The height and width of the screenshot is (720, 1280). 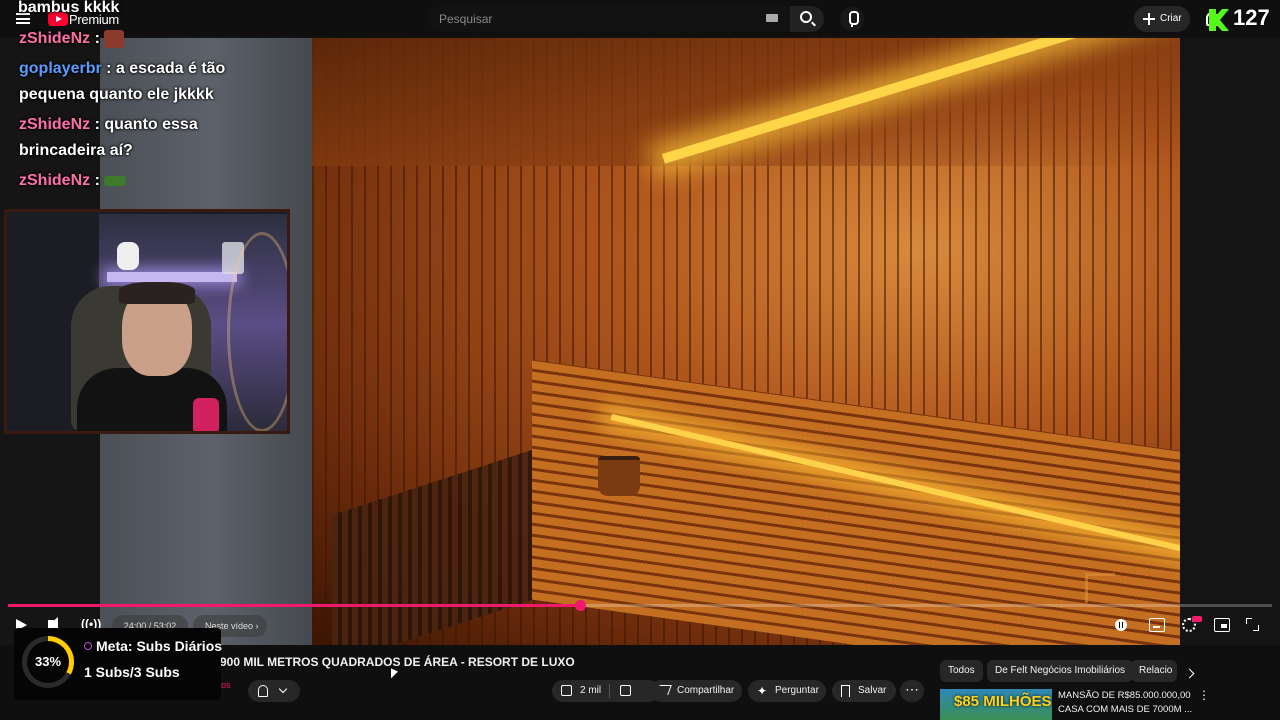 I want to click on meta-percent: 33%, so click(x=48, y=661).